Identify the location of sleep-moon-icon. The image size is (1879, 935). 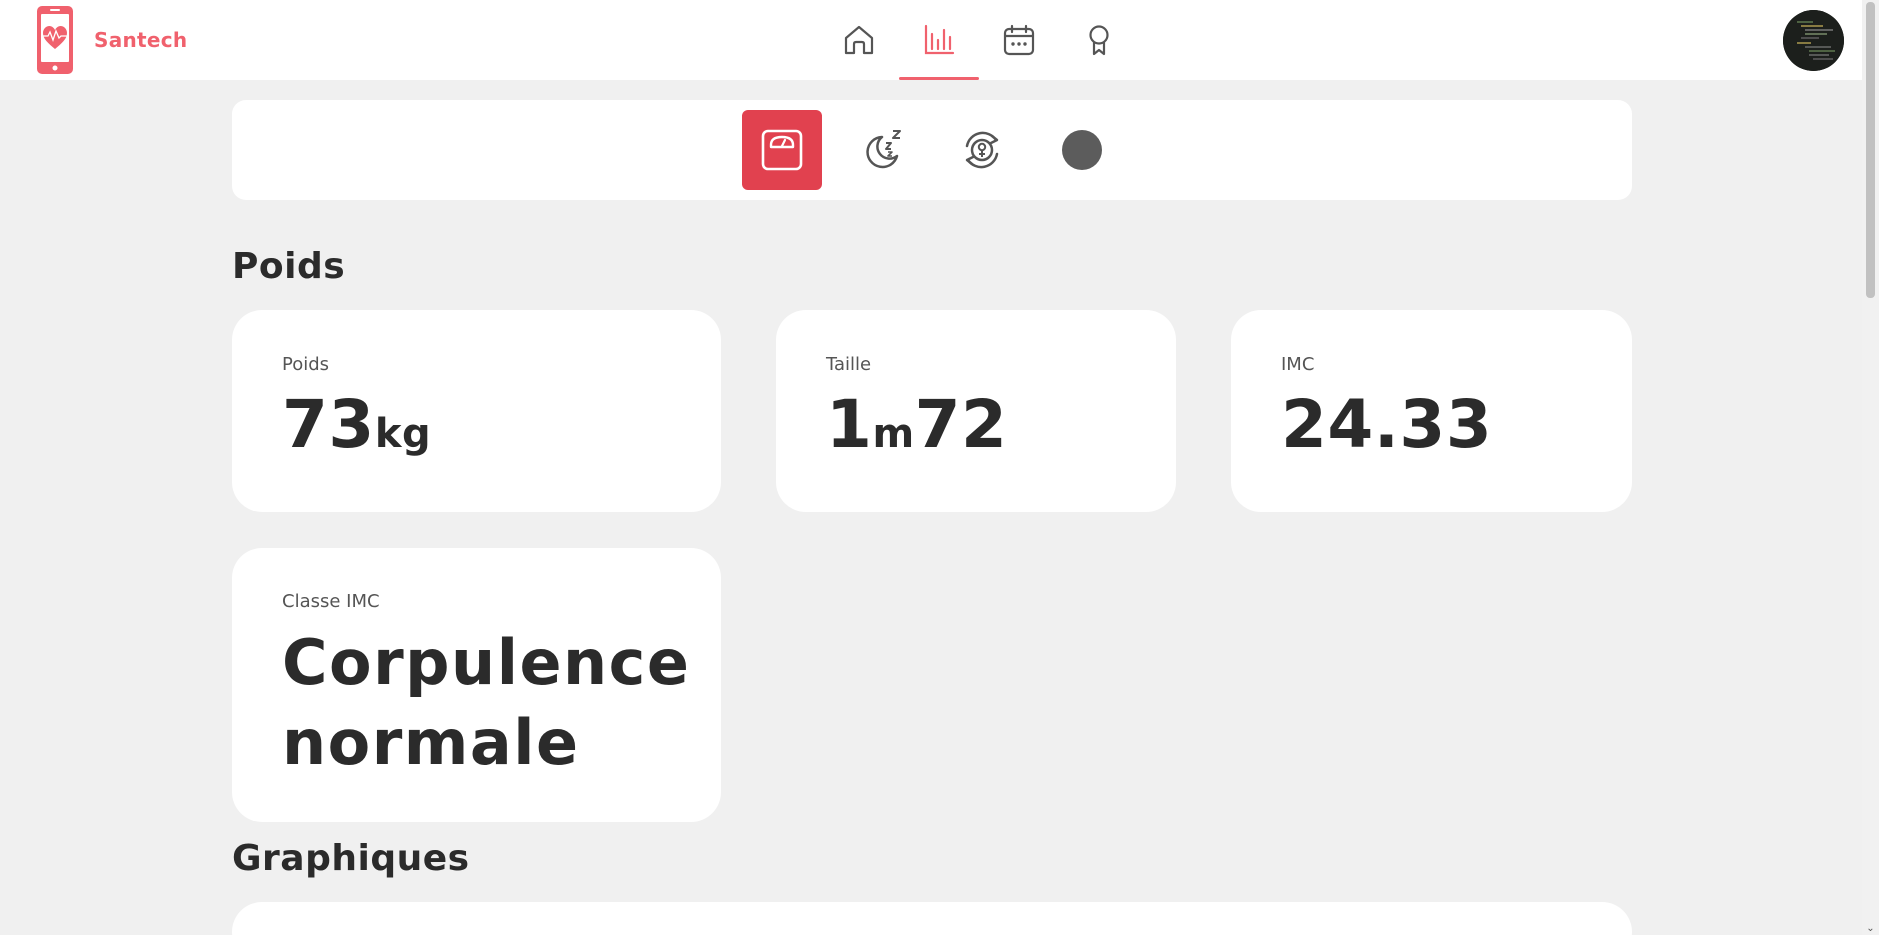
(883, 149).